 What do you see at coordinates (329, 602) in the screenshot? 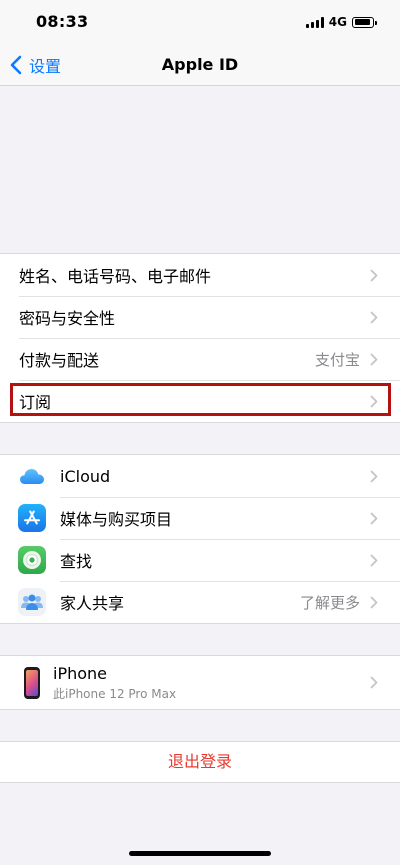
I see `learn-more-value: 了解更多` at bounding box center [329, 602].